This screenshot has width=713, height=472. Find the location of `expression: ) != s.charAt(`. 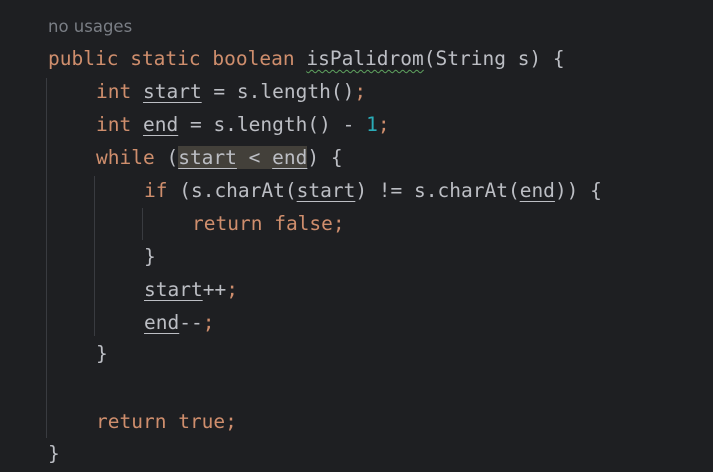

expression: ) != s.charAt( is located at coordinates (437, 190).